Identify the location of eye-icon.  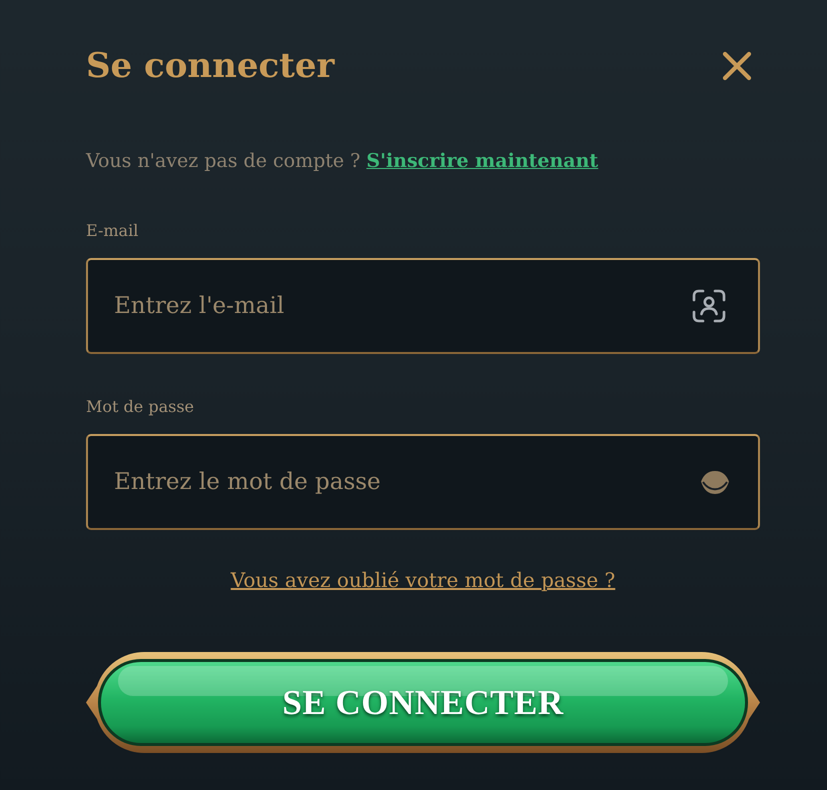
(715, 482).